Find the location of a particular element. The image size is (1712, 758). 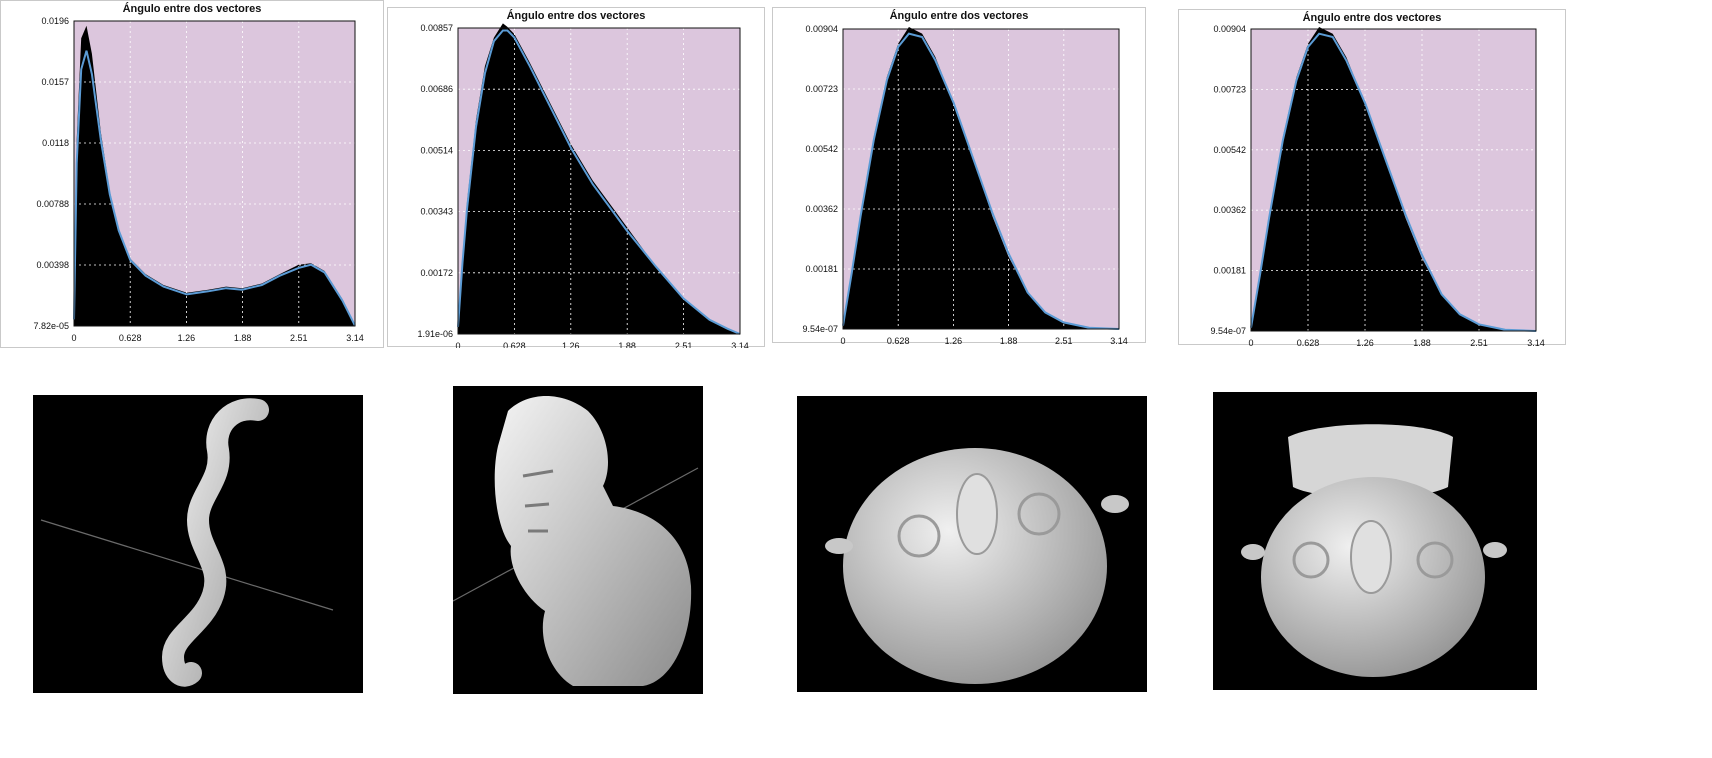

y-tick-label: 0.00172 is located at coordinates (436, 273).